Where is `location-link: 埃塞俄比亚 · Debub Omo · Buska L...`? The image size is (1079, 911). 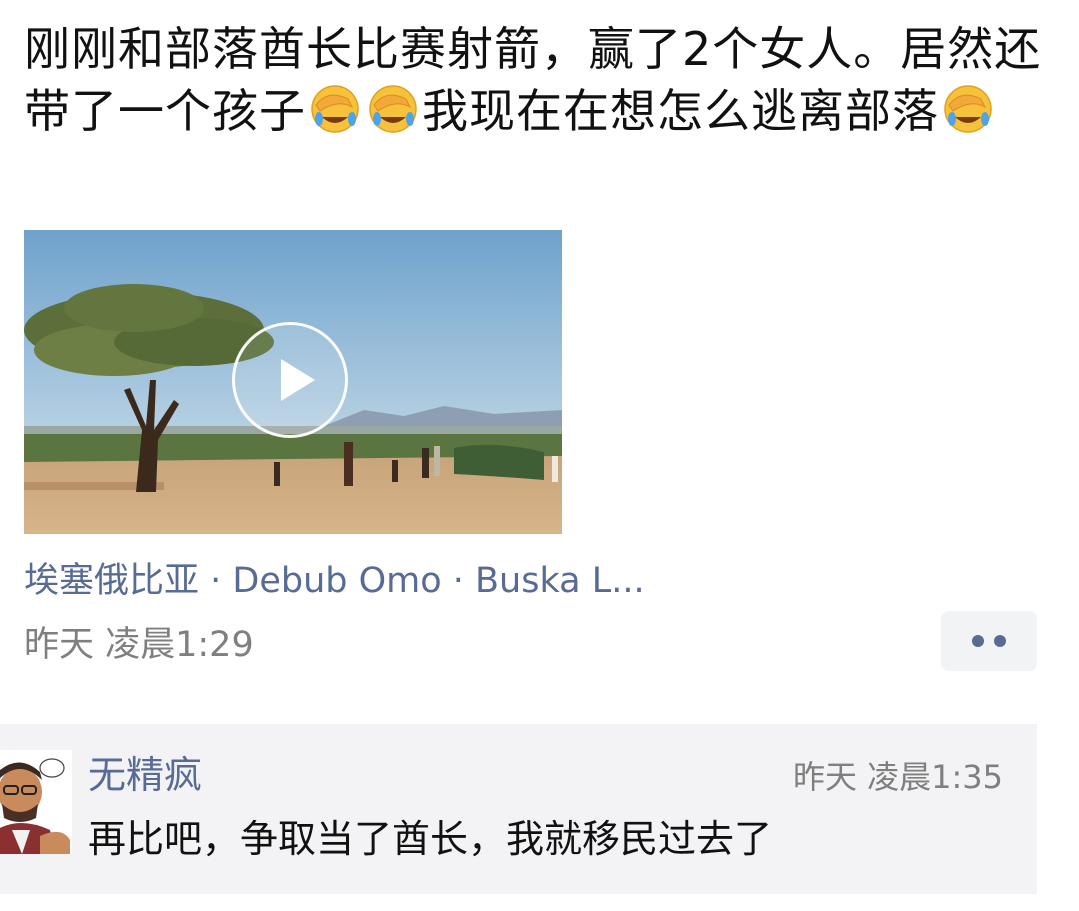
location-link: 埃塞俄比亚 · Debub Omo · Buska L... is located at coordinates (334, 577).